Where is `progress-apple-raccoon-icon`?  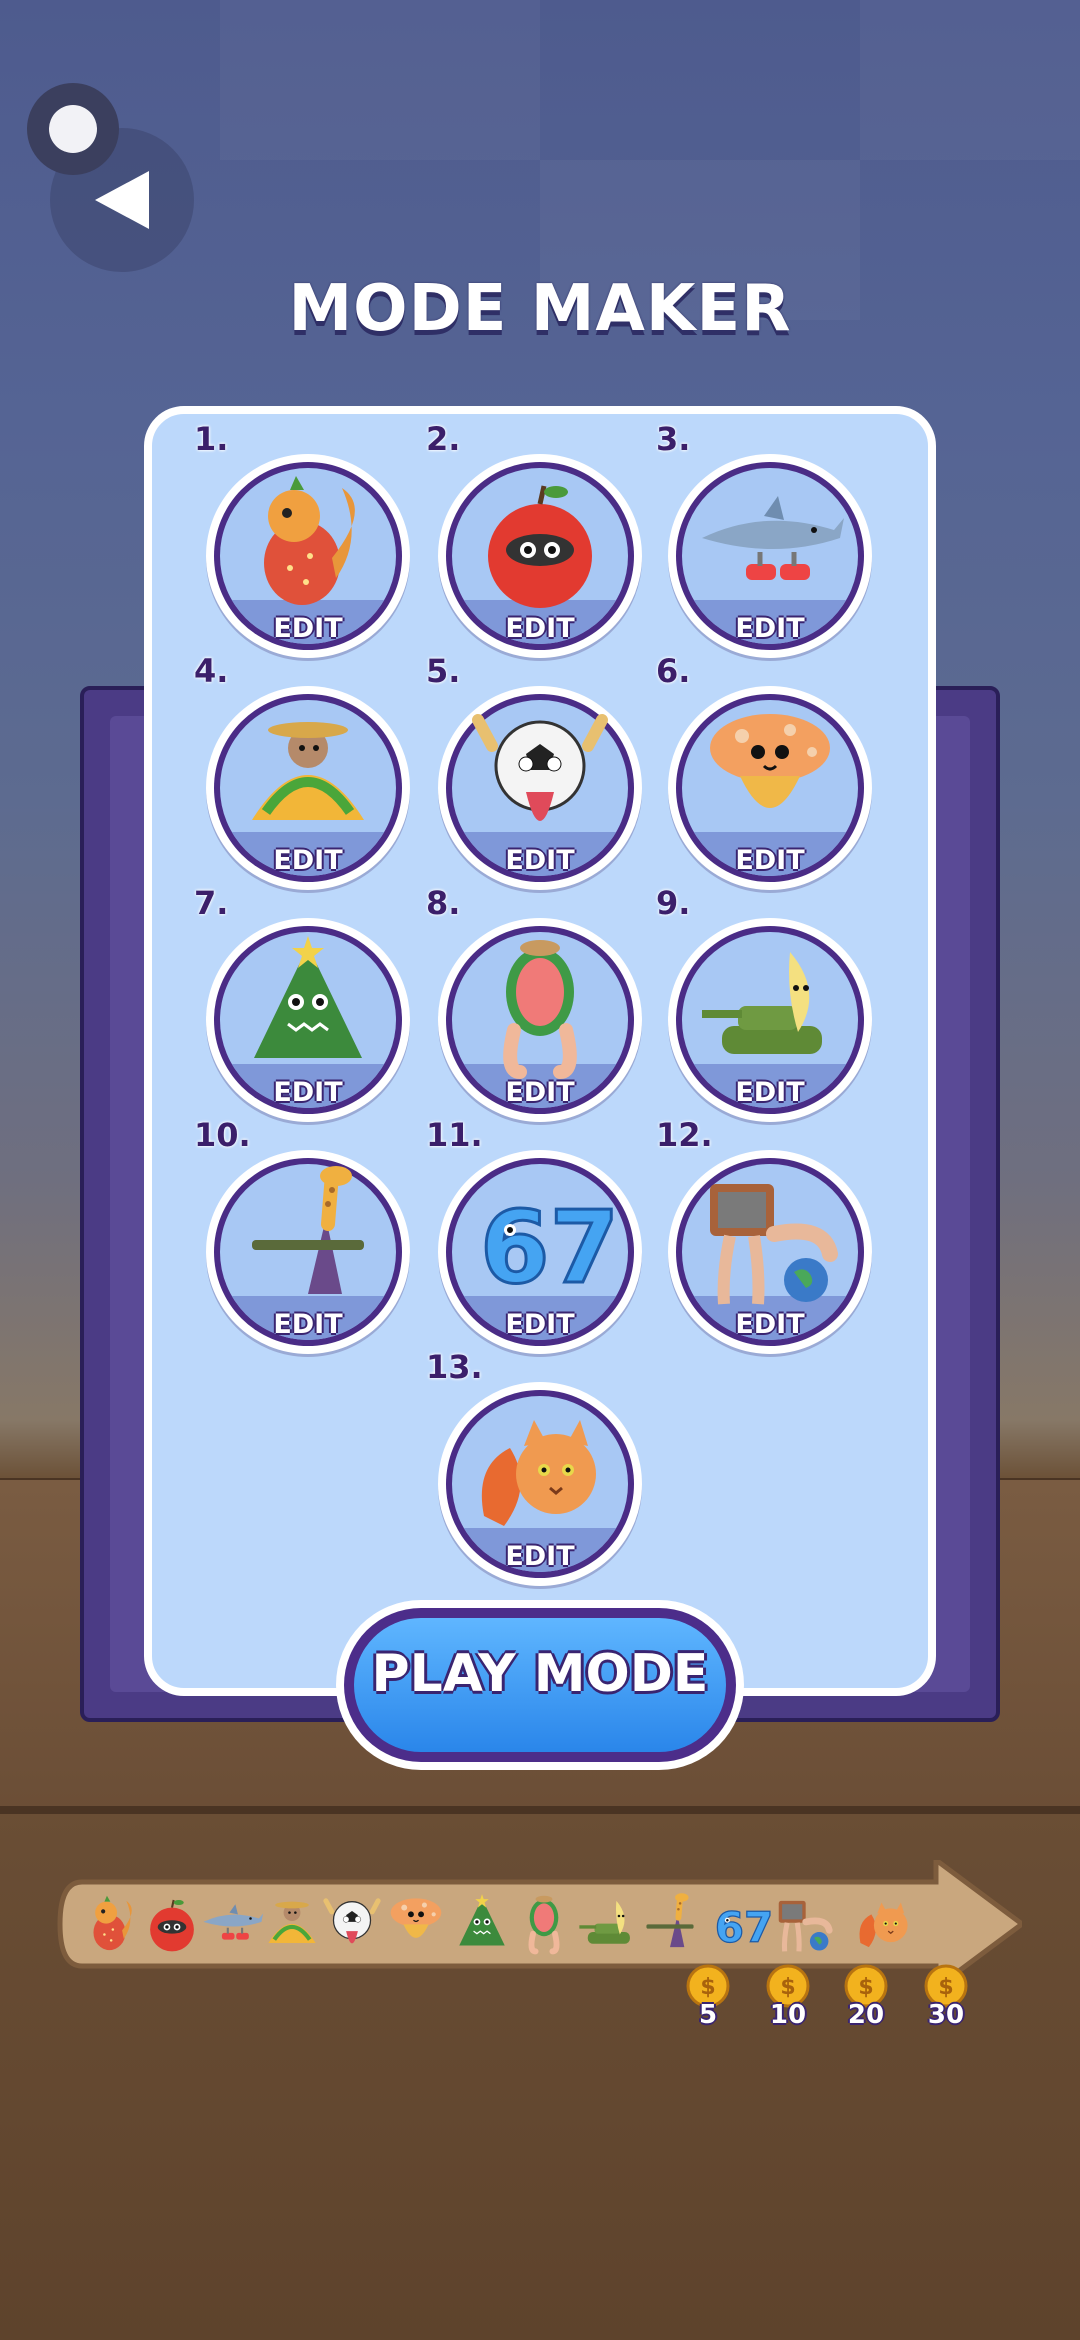 progress-apple-raccoon-icon is located at coordinates (172, 1924).